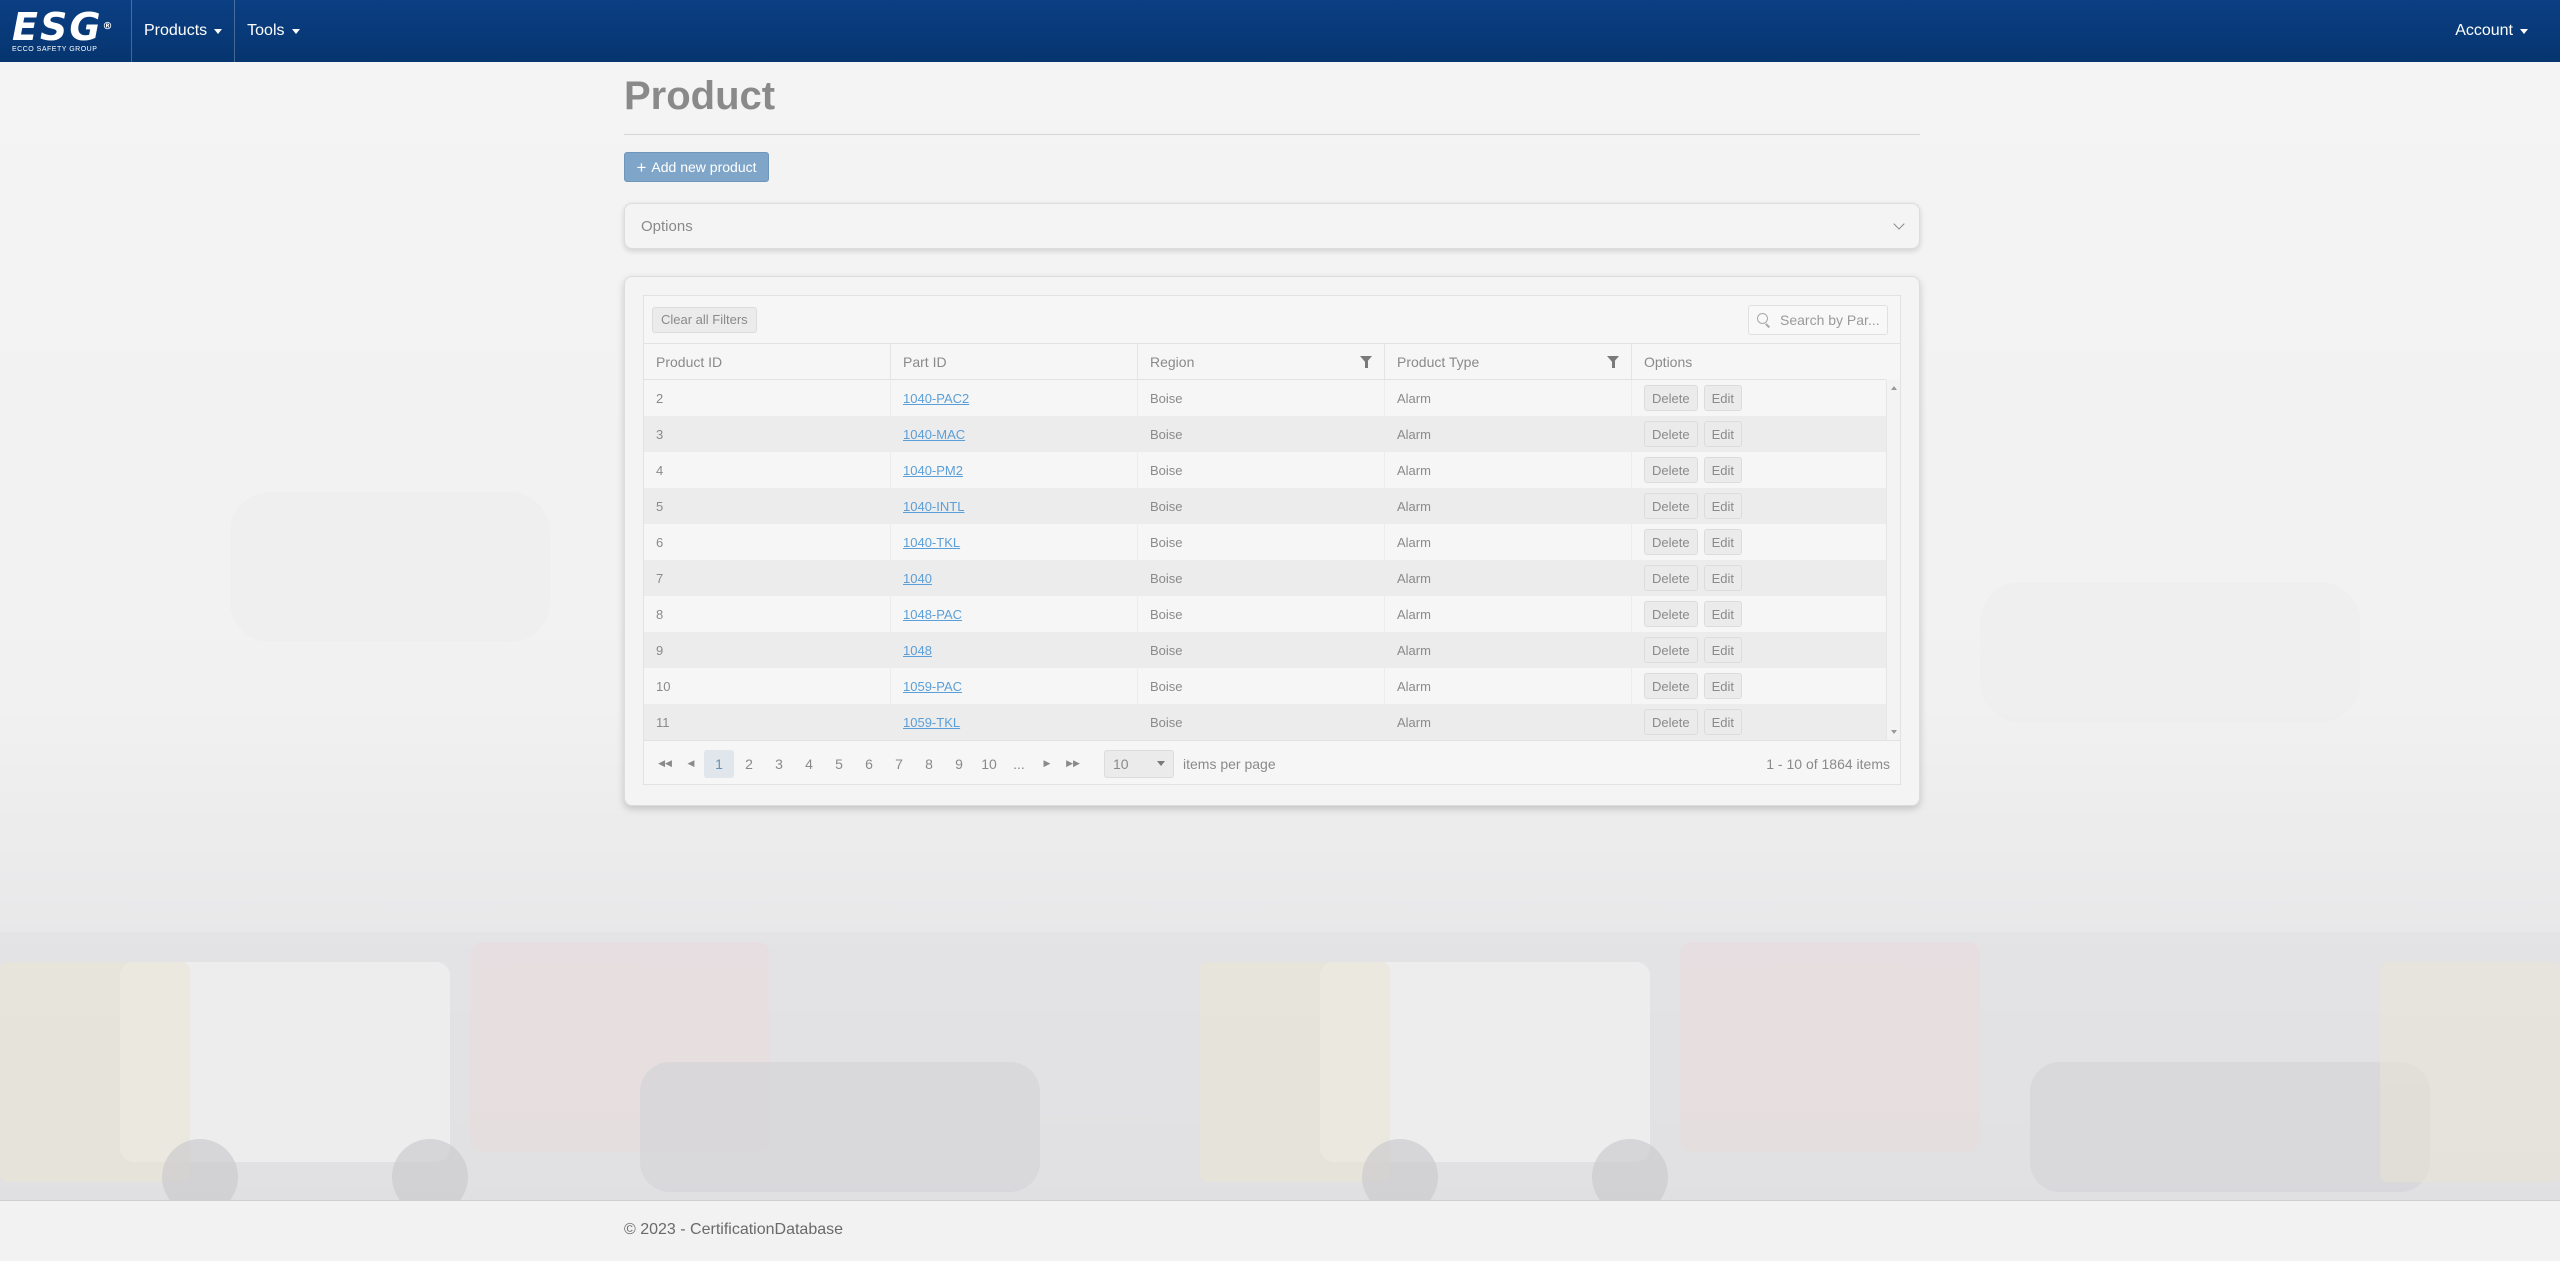  Describe the element at coordinates (1893, 560) in the screenshot. I see `vertical-scrollbar` at that location.